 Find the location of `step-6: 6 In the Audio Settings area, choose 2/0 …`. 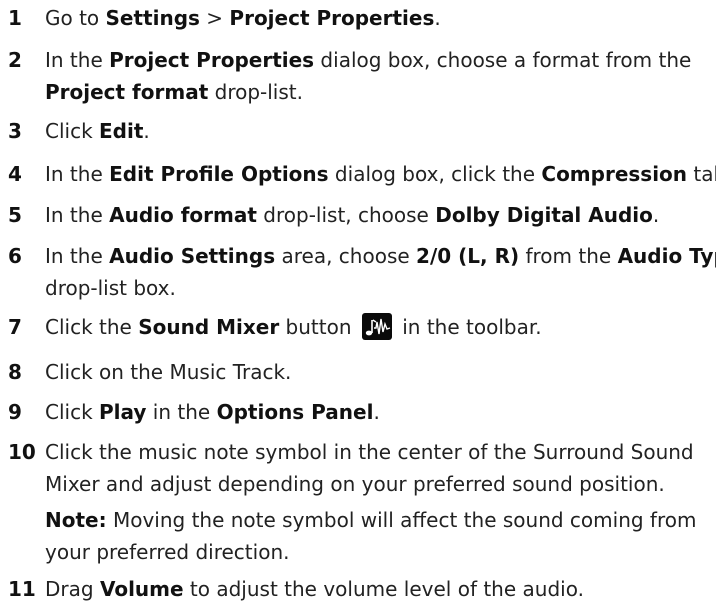

step-6: 6 In the Audio Settings area, choose 2/0 … is located at coordinates (358, 272).